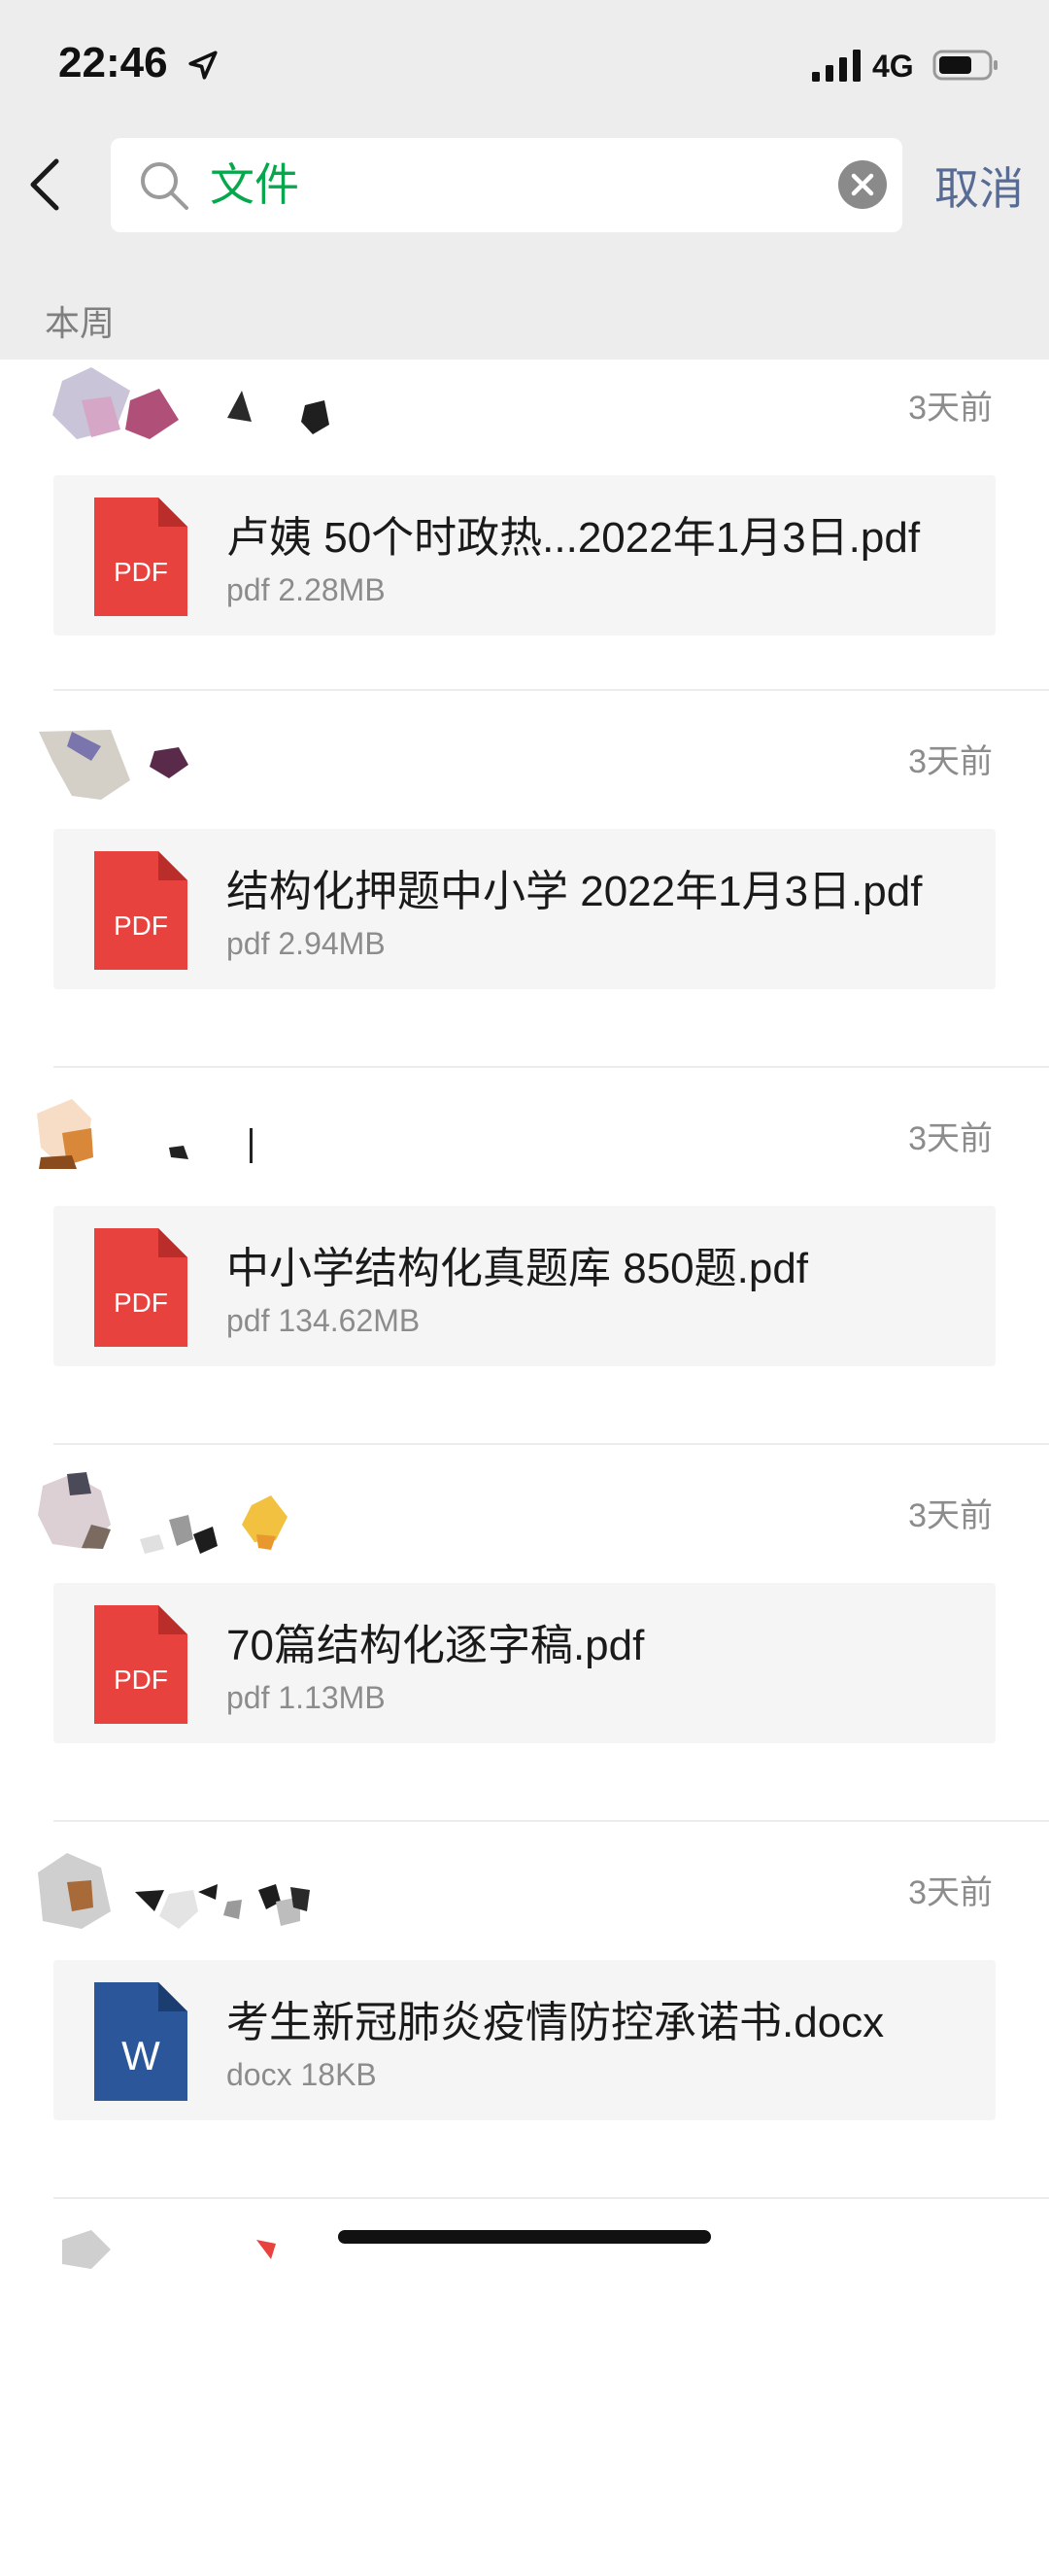  What do you see at coordinates (507, 185) in the screenshot?
I see `search-box: 文件` at bounding box center [507, 185].